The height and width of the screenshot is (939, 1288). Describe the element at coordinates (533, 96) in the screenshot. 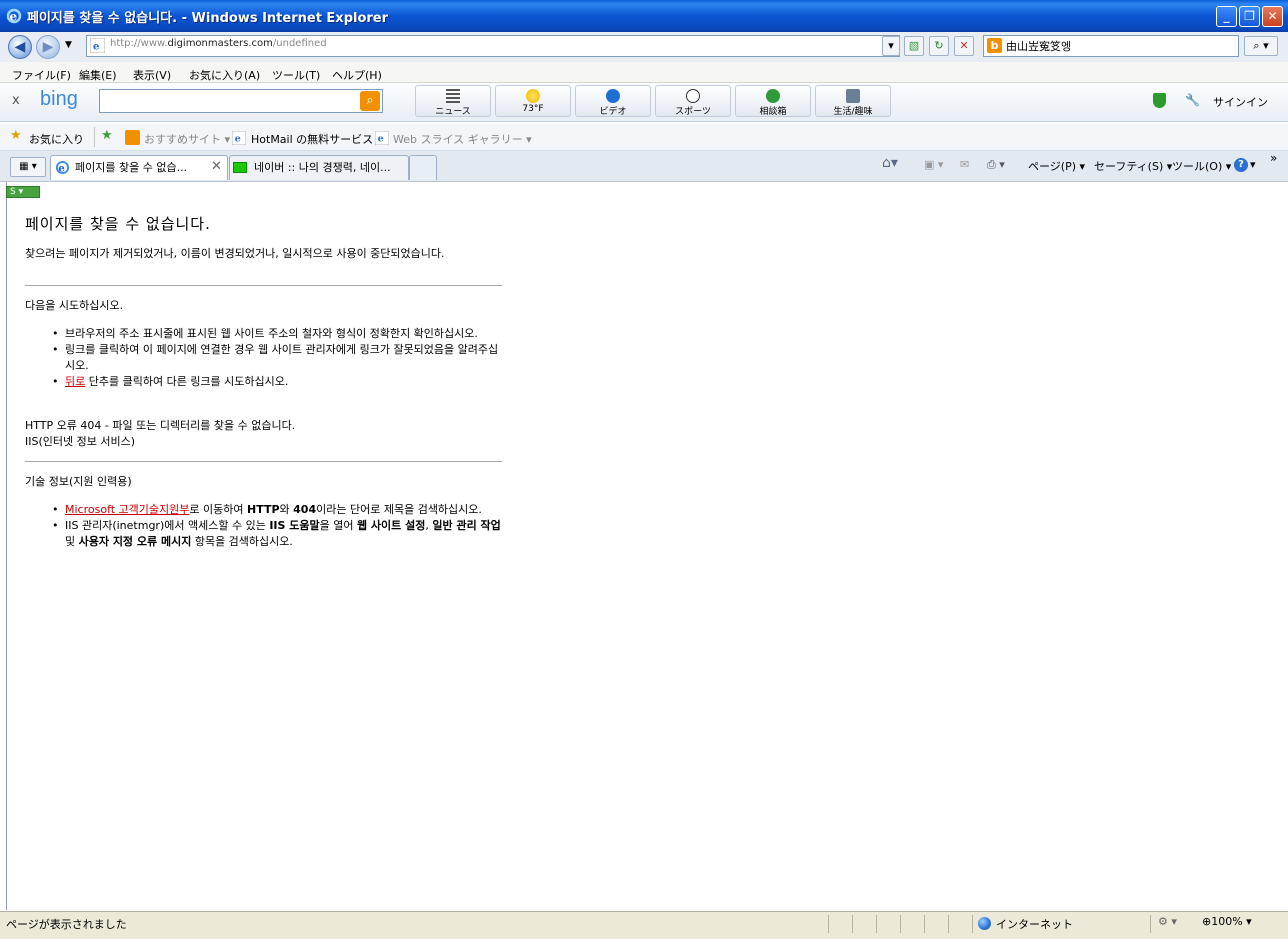

I see `weather-sun-icon` at that location.